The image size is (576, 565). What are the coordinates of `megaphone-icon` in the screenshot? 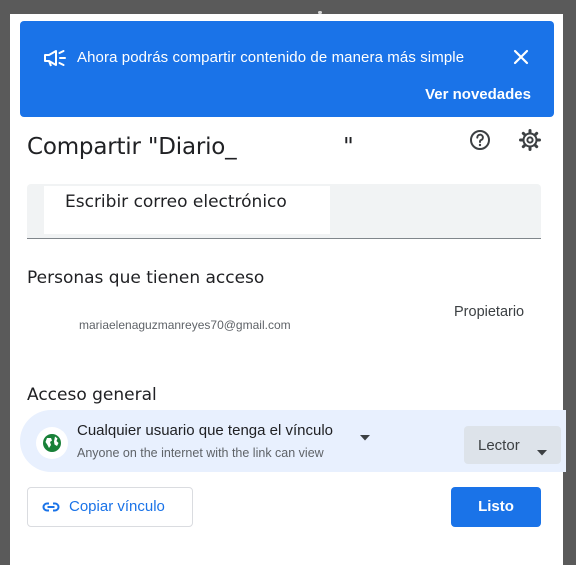 It's located at (55, 58).